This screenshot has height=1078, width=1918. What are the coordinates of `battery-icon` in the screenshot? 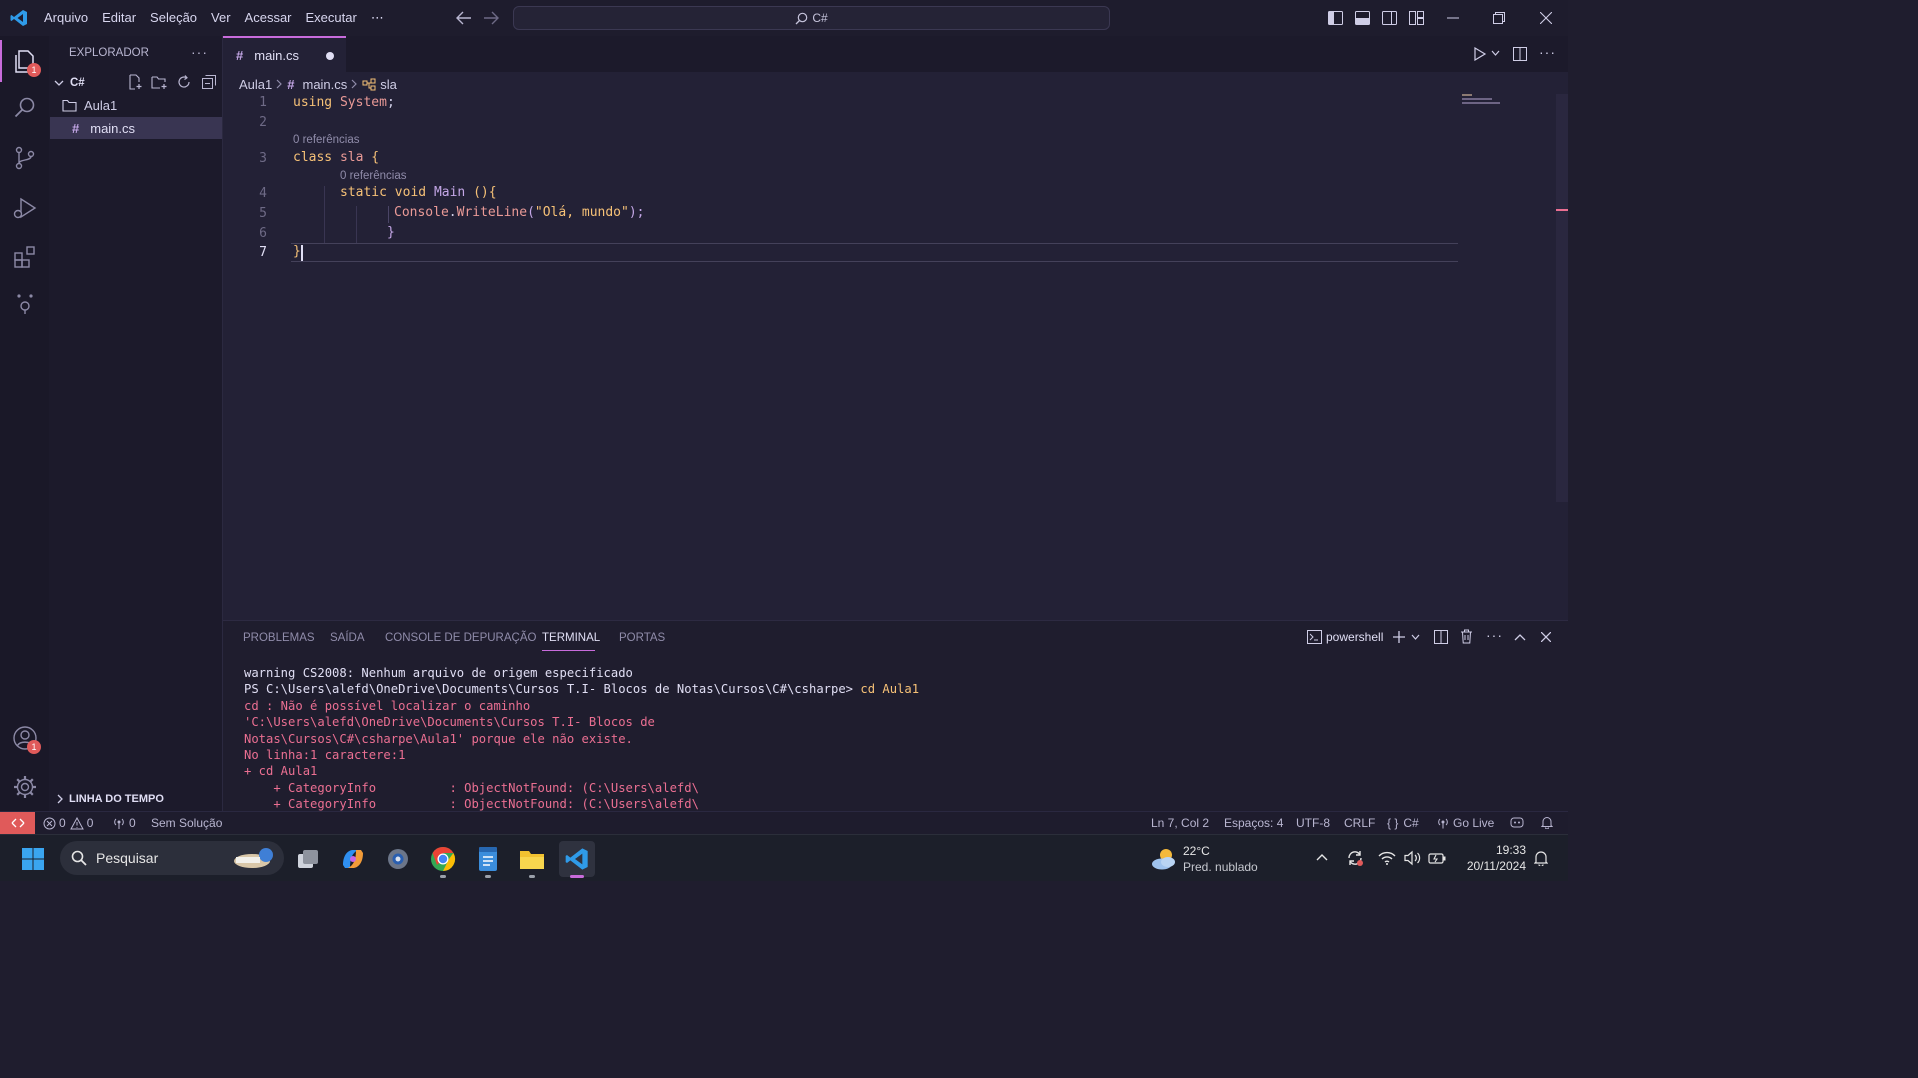 It's located at (1437, 858).